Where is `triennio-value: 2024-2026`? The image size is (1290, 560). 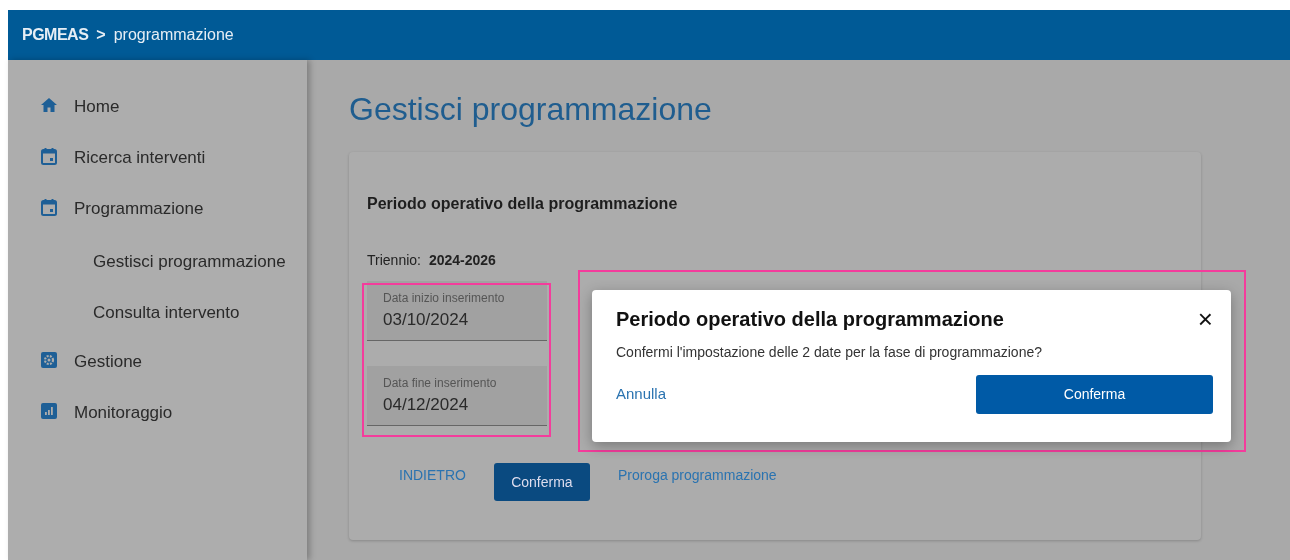
triennio-value: 2024-2026 is located at coordinates (462, 261).